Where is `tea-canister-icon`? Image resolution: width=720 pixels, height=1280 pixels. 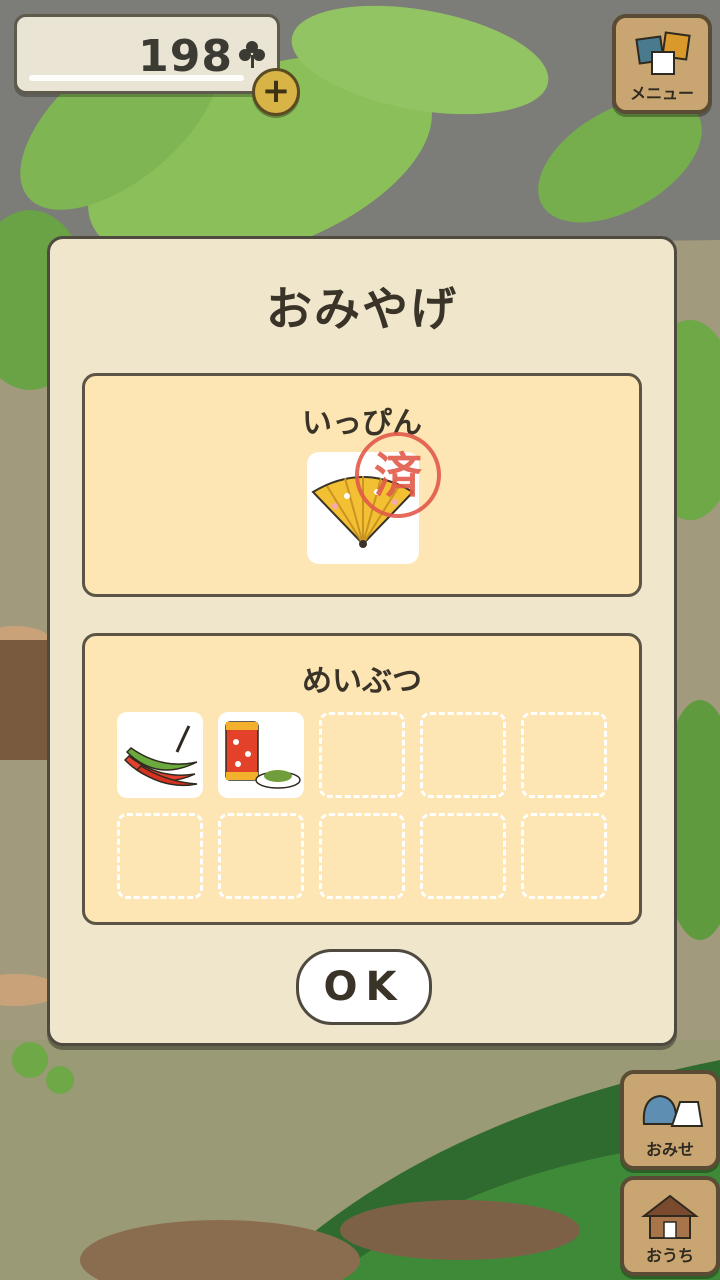 tea-canister-icon is located at coordinates (263, 755).